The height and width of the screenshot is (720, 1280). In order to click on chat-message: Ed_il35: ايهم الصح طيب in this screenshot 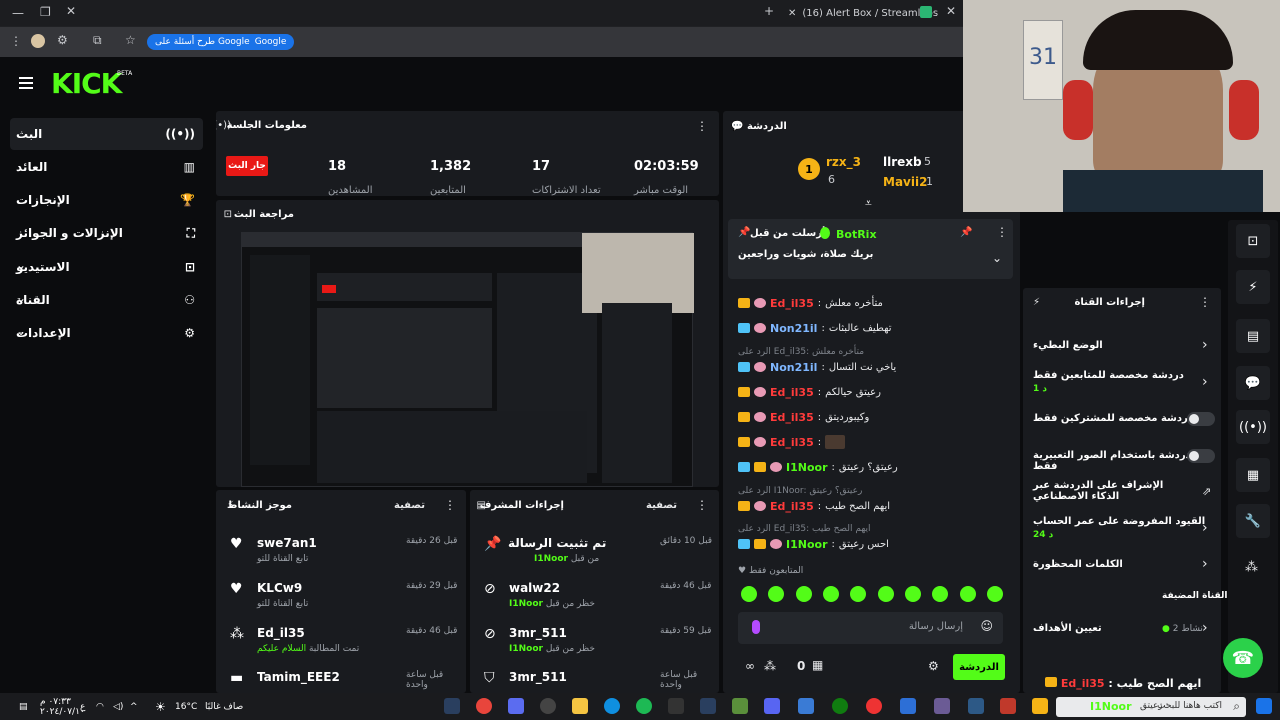, I will do `click(875, 506)`.